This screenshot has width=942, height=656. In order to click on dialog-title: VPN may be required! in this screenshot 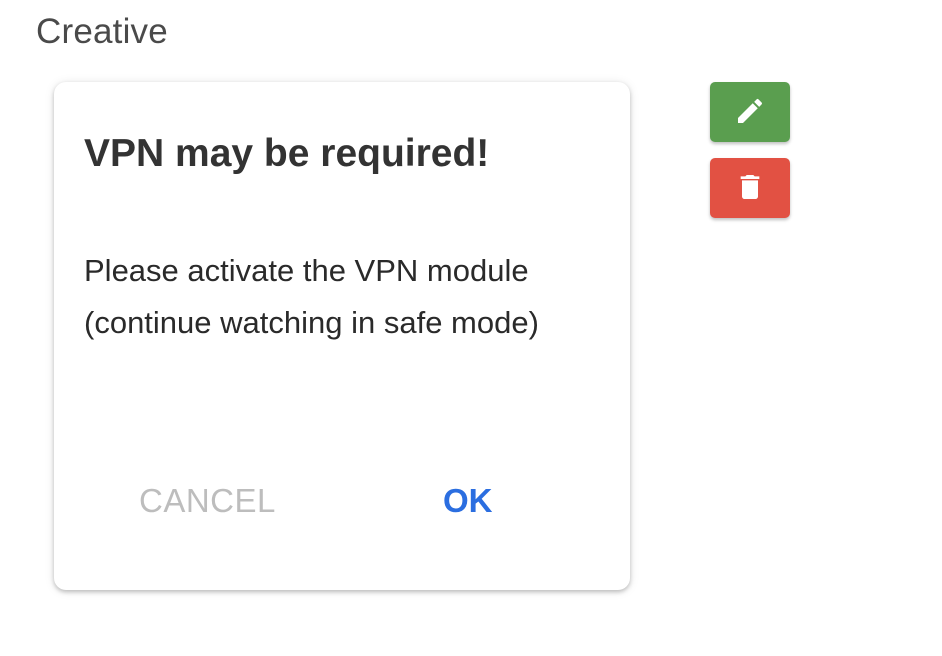, I will do `click(287, 153)`.